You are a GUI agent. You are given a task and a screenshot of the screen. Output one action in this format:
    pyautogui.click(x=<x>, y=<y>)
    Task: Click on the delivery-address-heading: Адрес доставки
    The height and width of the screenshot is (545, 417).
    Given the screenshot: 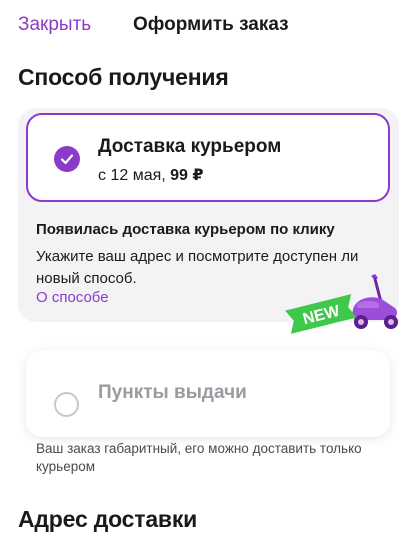 What is the action you would take?
    pyautogui.click(x=108, y=519)
    